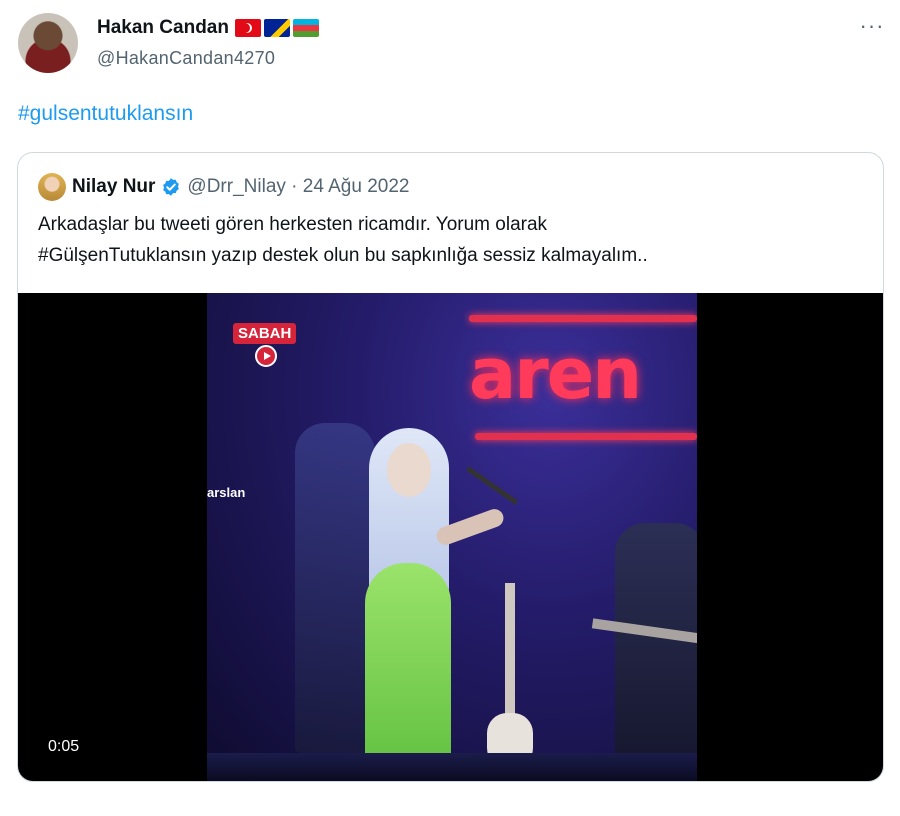 The width and height of the screenshot is (900, 816). What do you see at coordinates (163, 28) in the screenshot?
I see `author-name: Hakan Candan` at bounding box center [163, 28].